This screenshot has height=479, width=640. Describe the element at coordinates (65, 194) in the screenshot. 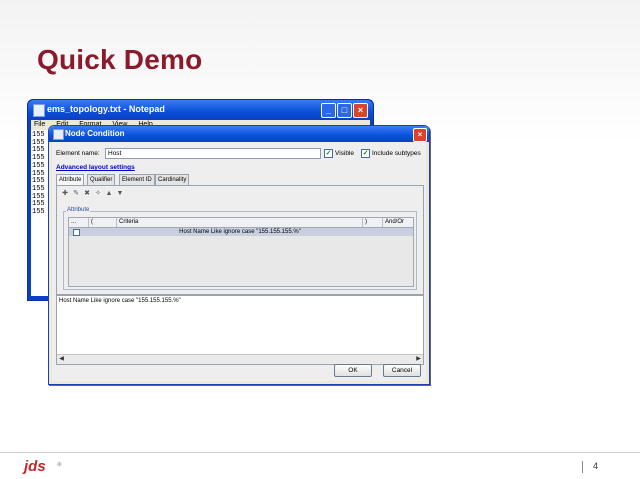

I see `add-icon: ✚` at that location.